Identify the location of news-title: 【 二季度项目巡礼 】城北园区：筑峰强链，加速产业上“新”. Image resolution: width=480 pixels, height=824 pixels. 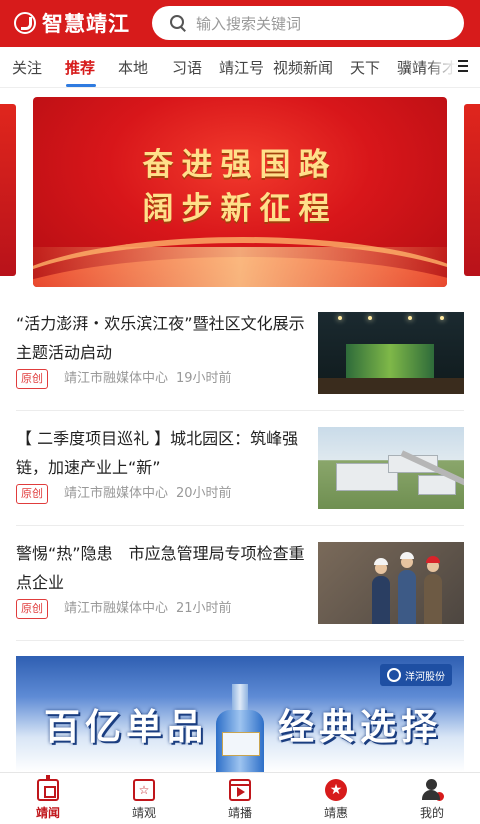
(161, 453).